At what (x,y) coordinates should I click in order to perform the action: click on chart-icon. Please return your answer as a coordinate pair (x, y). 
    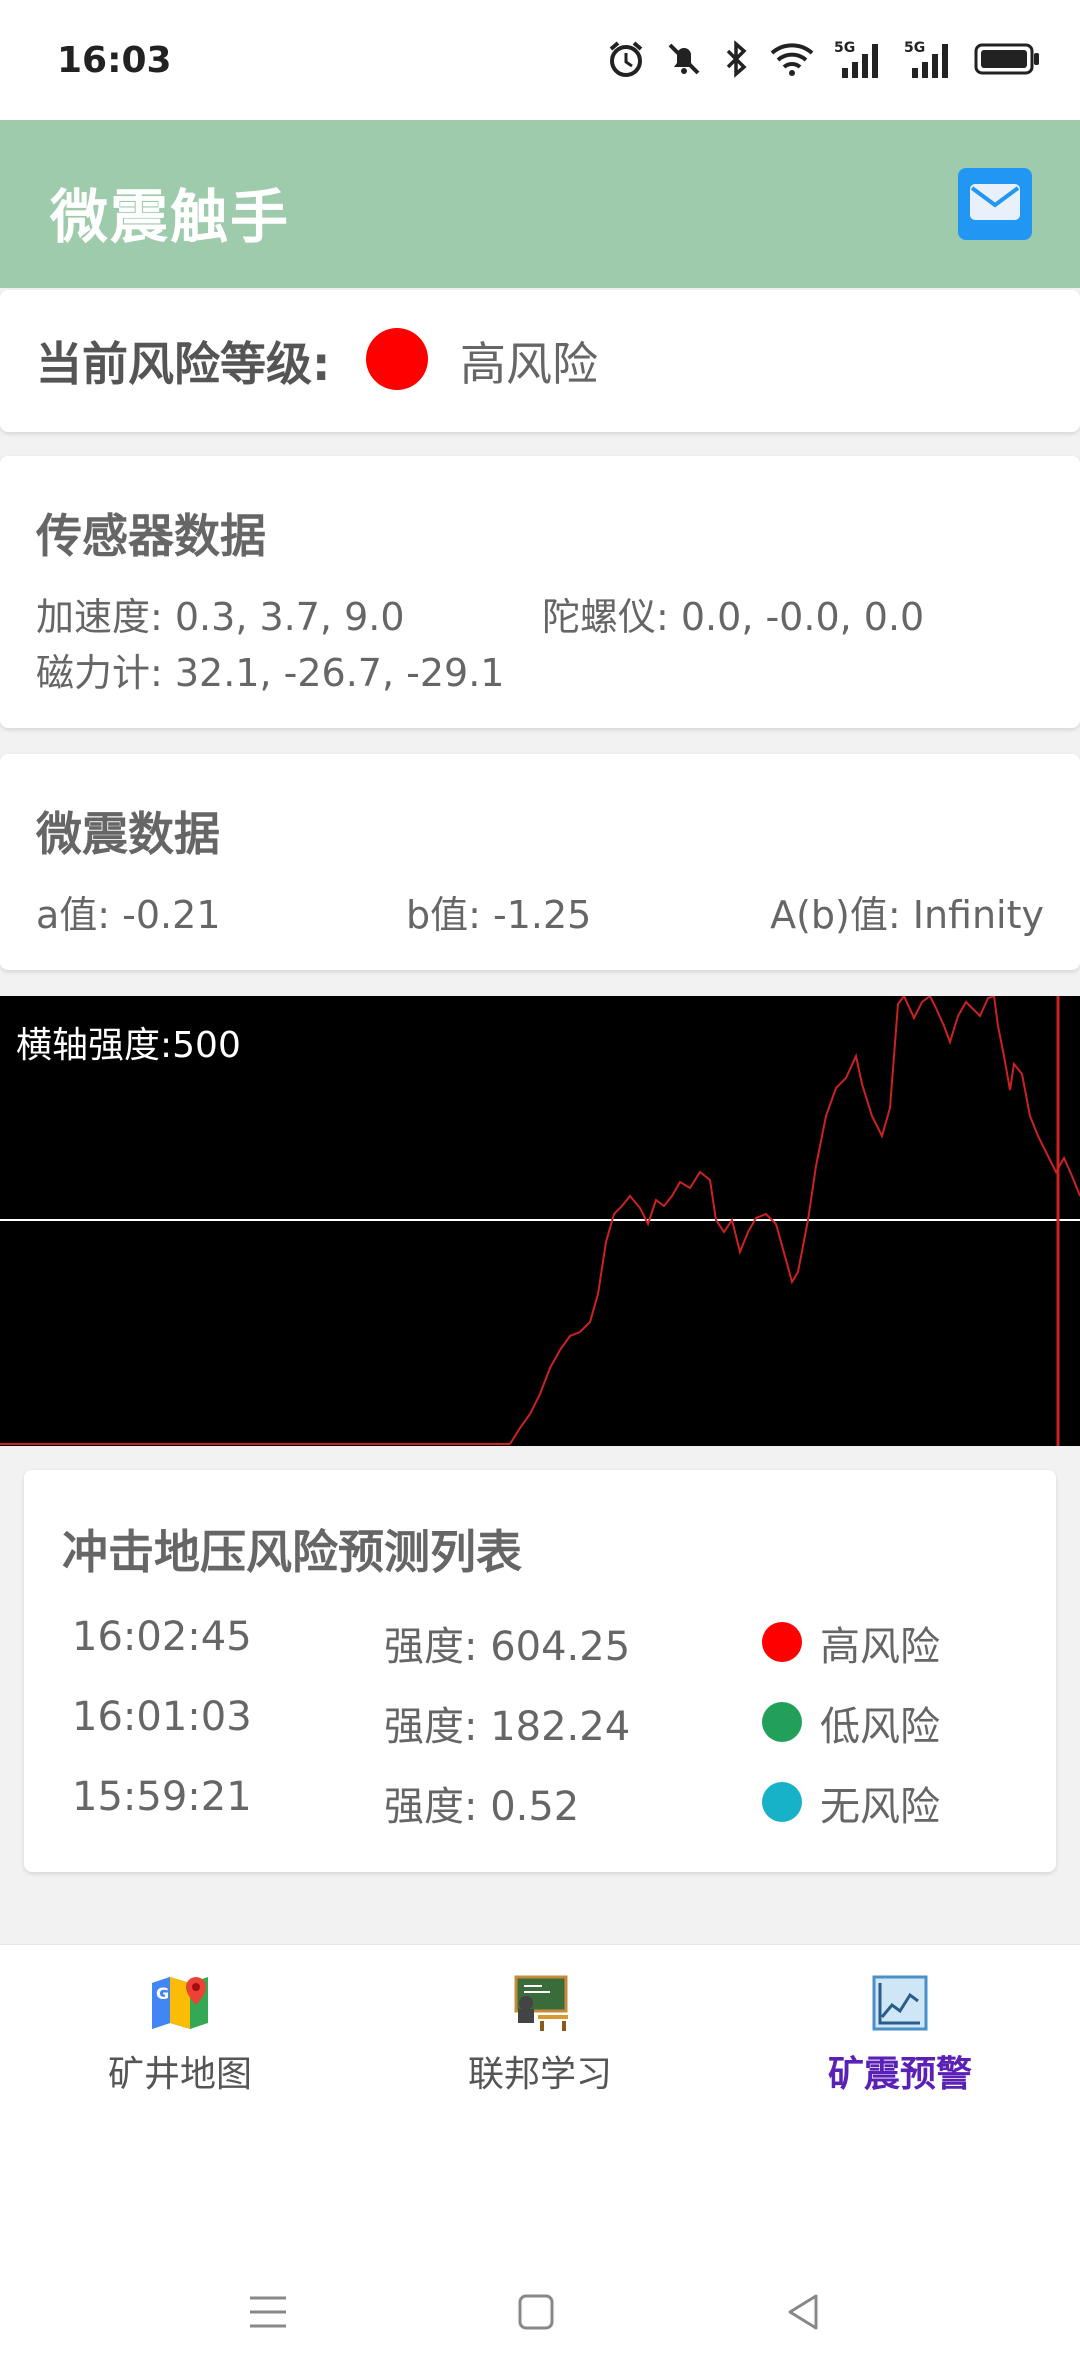
    Looking at the image, I should click on (900, 2003).